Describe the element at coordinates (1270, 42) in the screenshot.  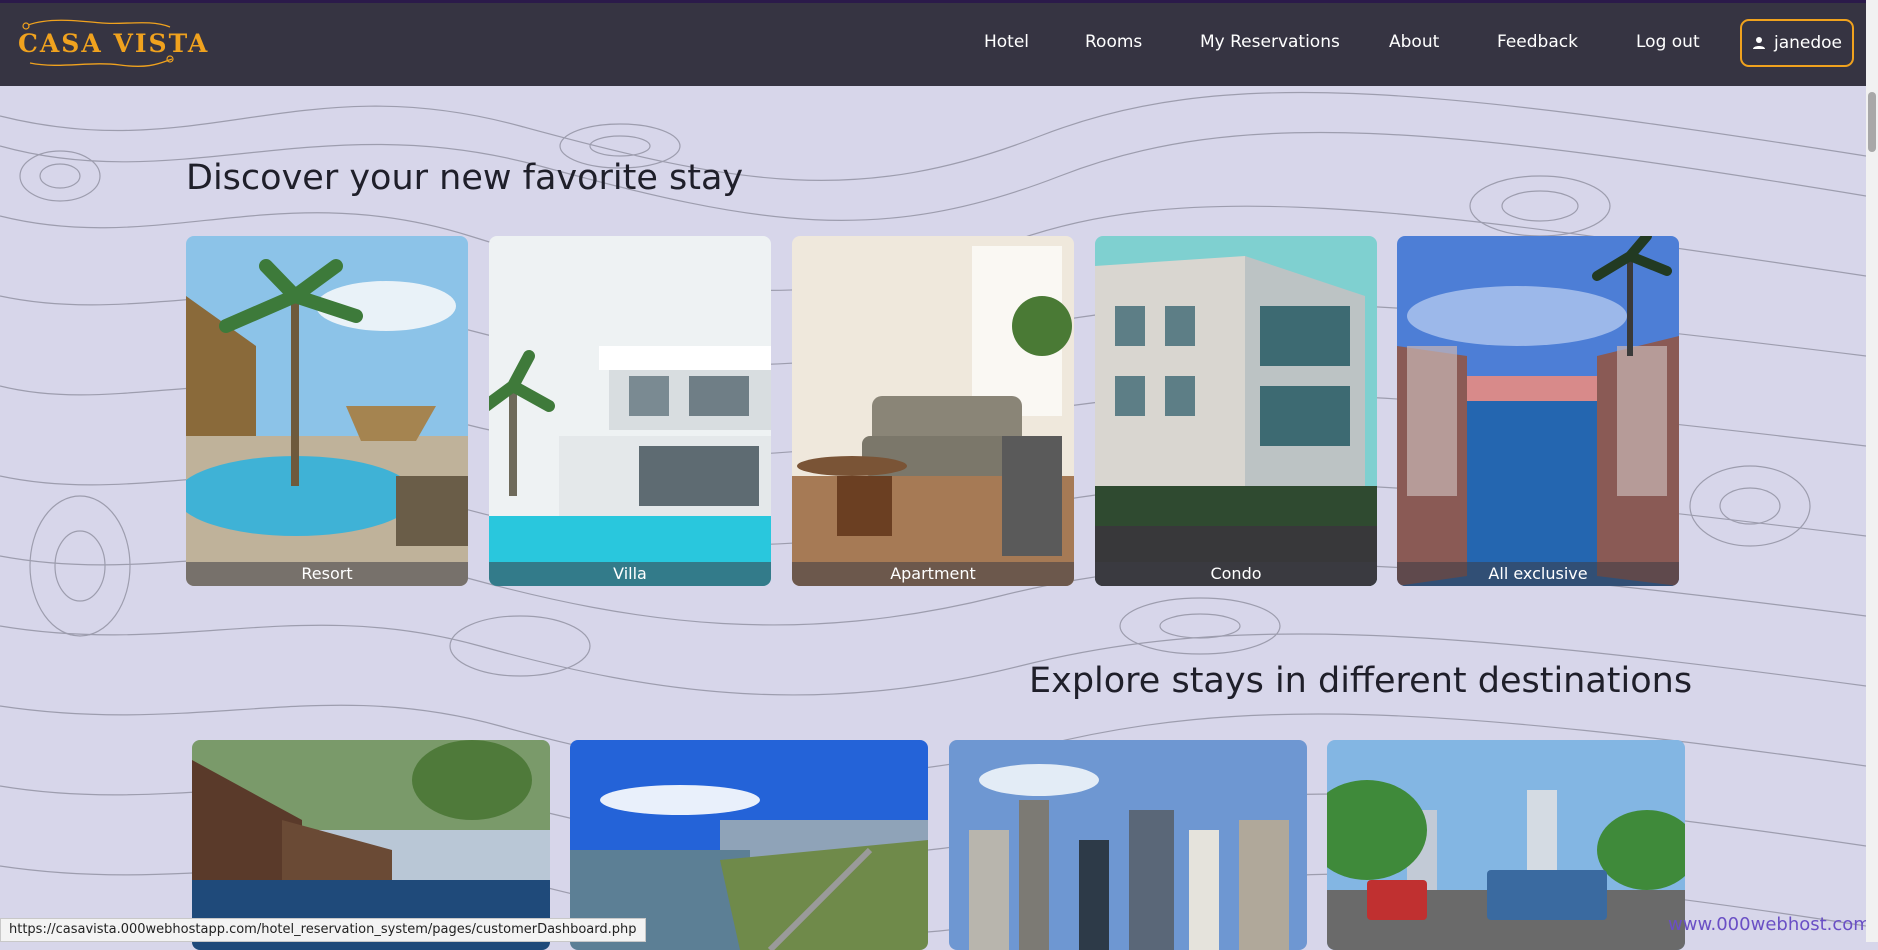
I see `nav-my-reservations: My Reservations` at that location.